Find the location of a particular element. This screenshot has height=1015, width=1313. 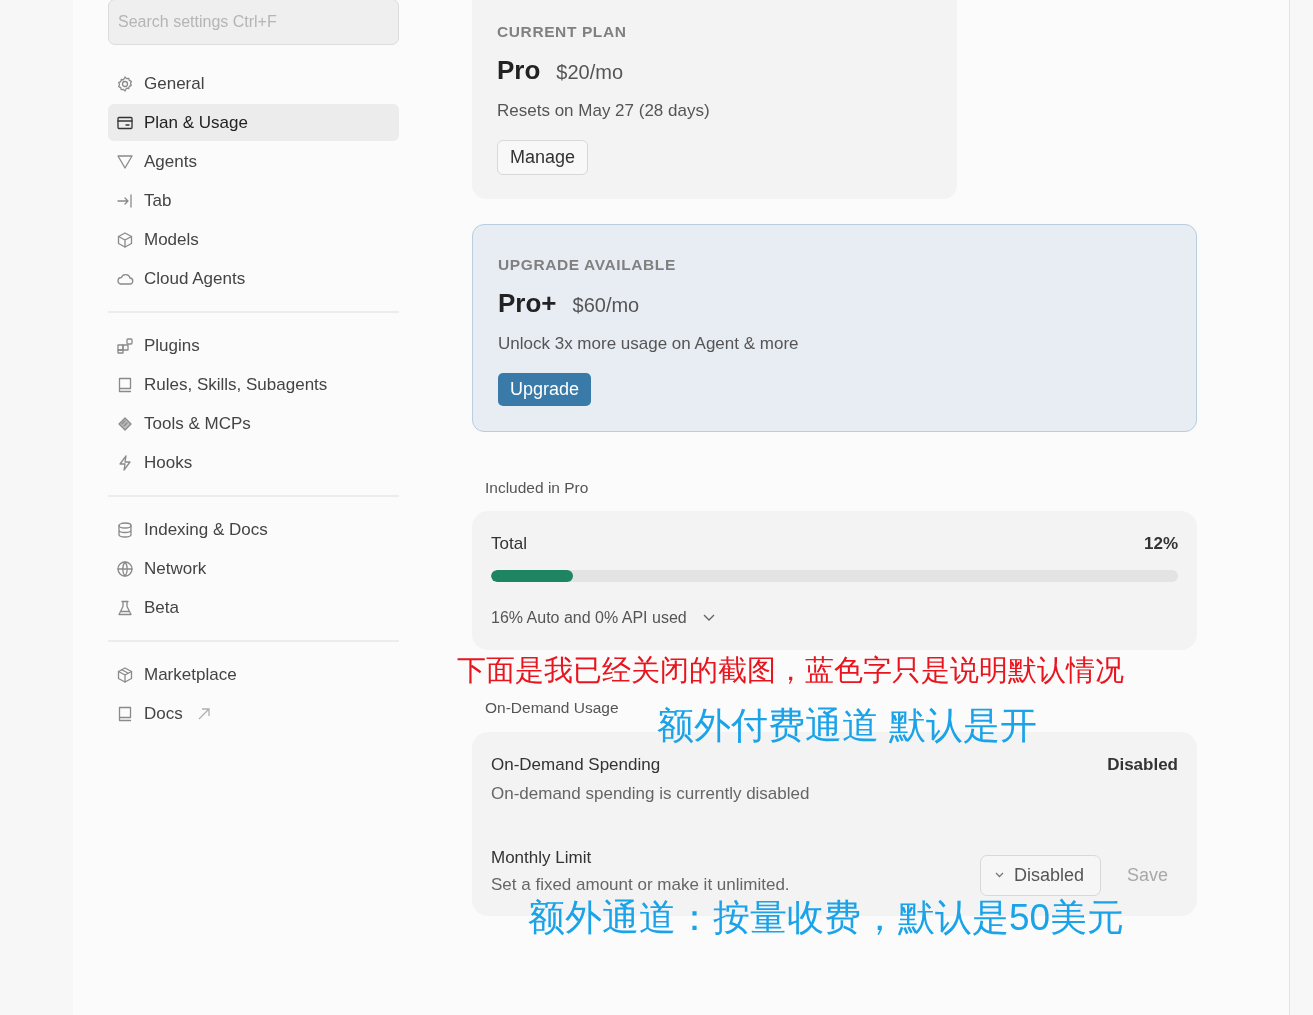

usage-percent: 12% is located at coordinates (1160, 543).